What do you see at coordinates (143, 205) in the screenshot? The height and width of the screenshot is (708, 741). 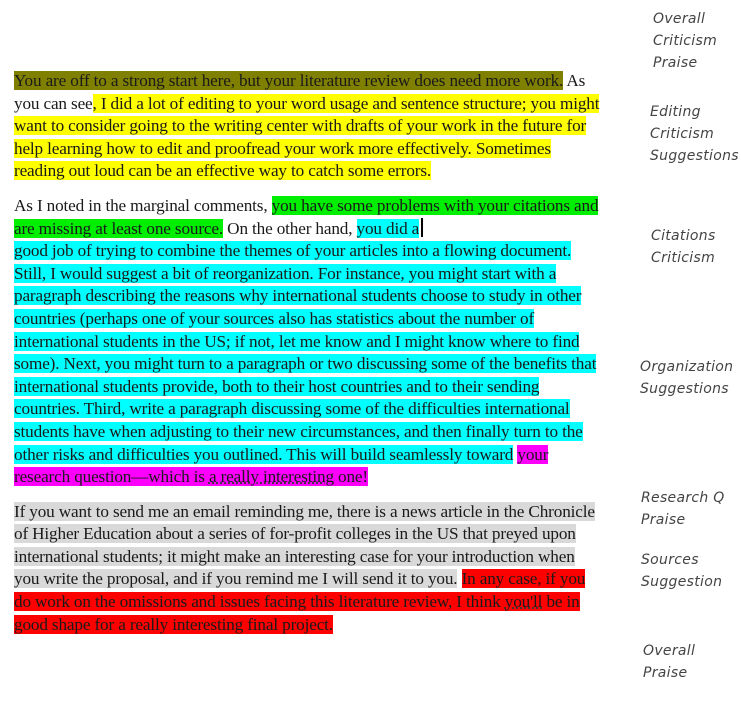 I see `plain-text: As I noted in the marginal comments,` at bounding box center [143, 205].